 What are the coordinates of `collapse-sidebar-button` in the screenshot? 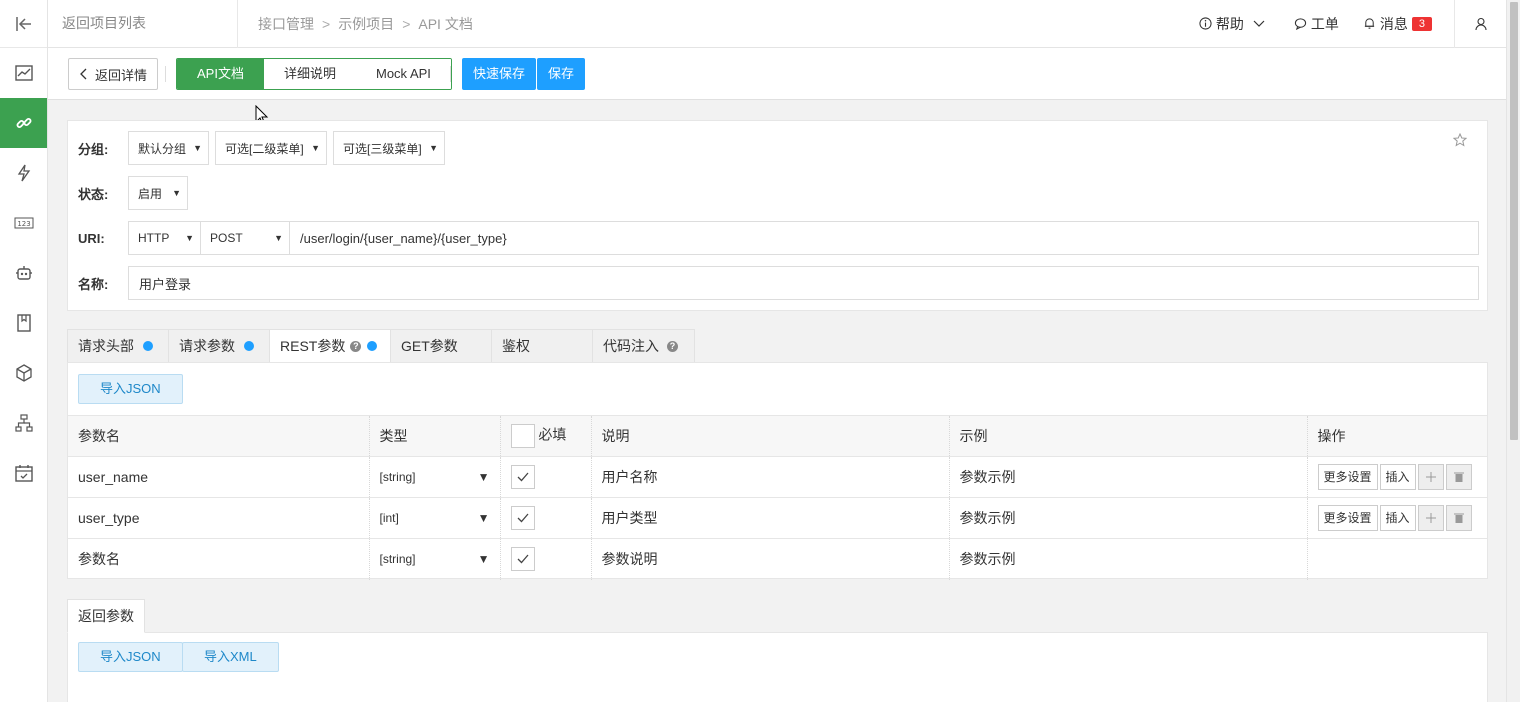 It's located at (23, 24).